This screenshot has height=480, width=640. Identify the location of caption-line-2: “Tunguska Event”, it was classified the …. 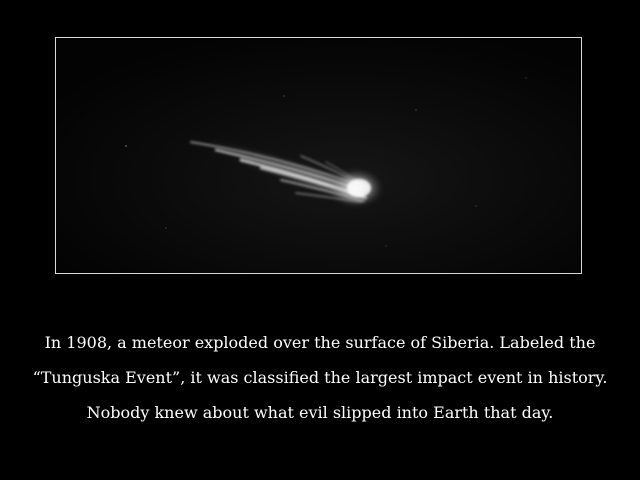
(320, 377).